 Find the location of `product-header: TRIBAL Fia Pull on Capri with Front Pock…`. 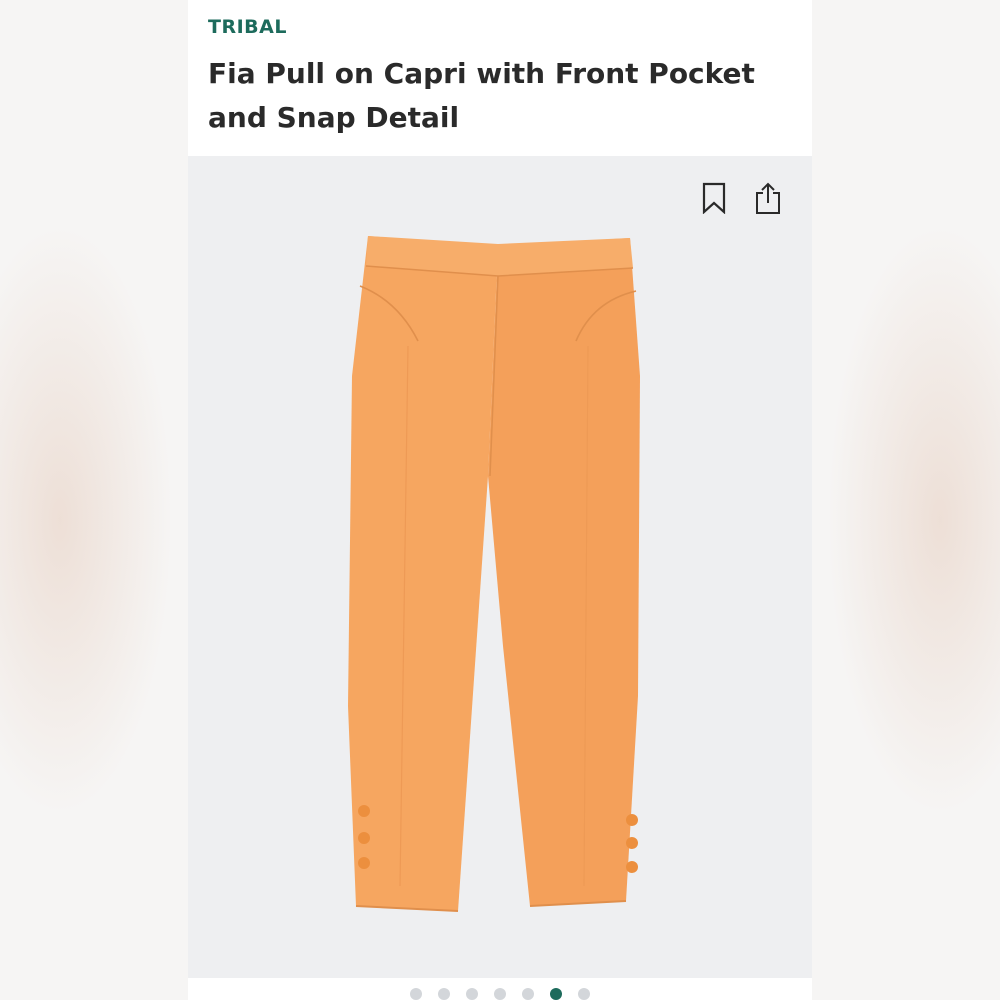

product-header: TRIBAL Fia Pull on Capri with Front Pock… is located at coordinates (500, 78).